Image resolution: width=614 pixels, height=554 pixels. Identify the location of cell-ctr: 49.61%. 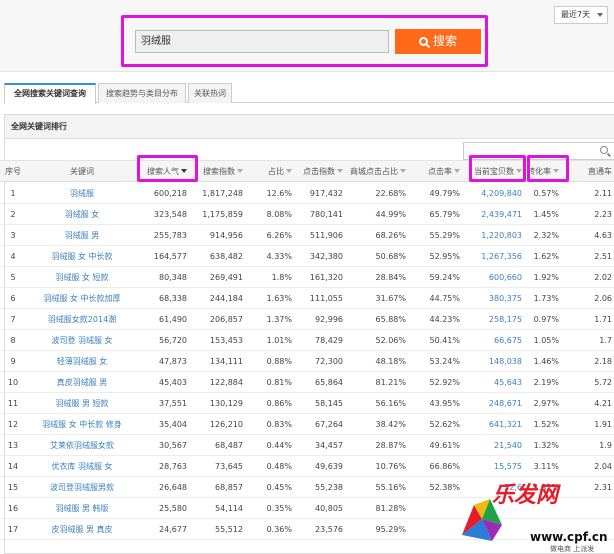
(444, 445).